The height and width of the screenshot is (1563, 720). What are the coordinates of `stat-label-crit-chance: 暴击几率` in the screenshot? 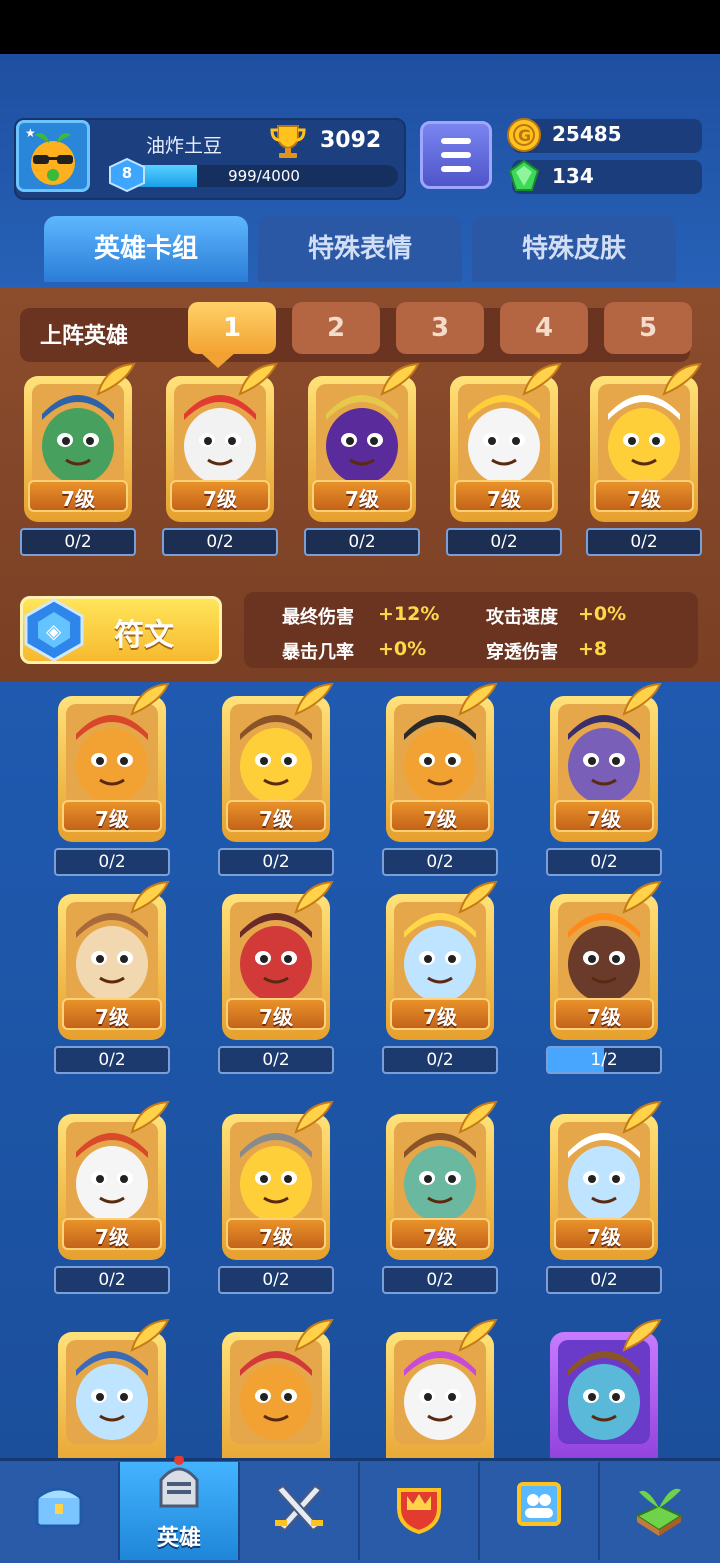 It's located at (318, 652).